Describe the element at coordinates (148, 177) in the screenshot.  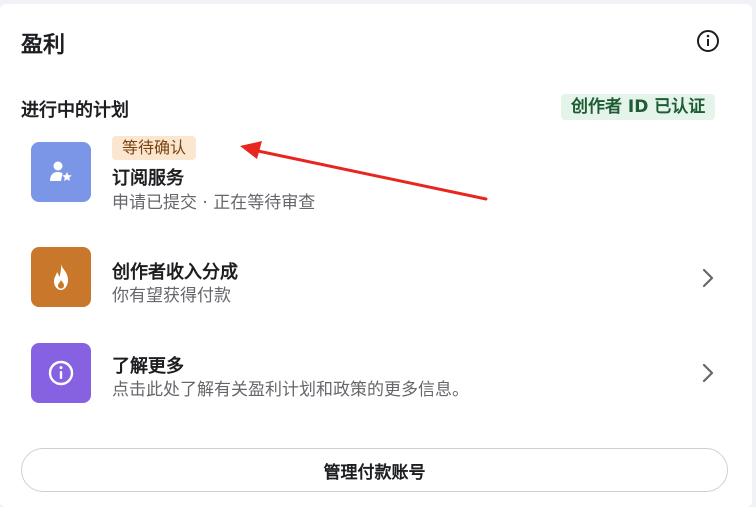
I see `subscription-title: 订阅服务` at that location.